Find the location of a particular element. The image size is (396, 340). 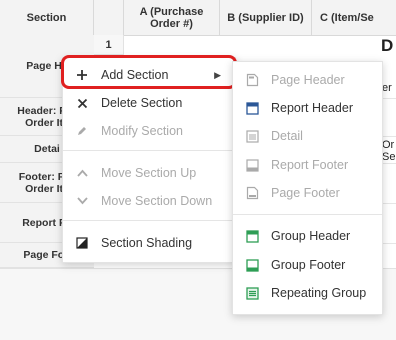

submenu-arrow-icon: ▶ is located at coordinates (217, 74).